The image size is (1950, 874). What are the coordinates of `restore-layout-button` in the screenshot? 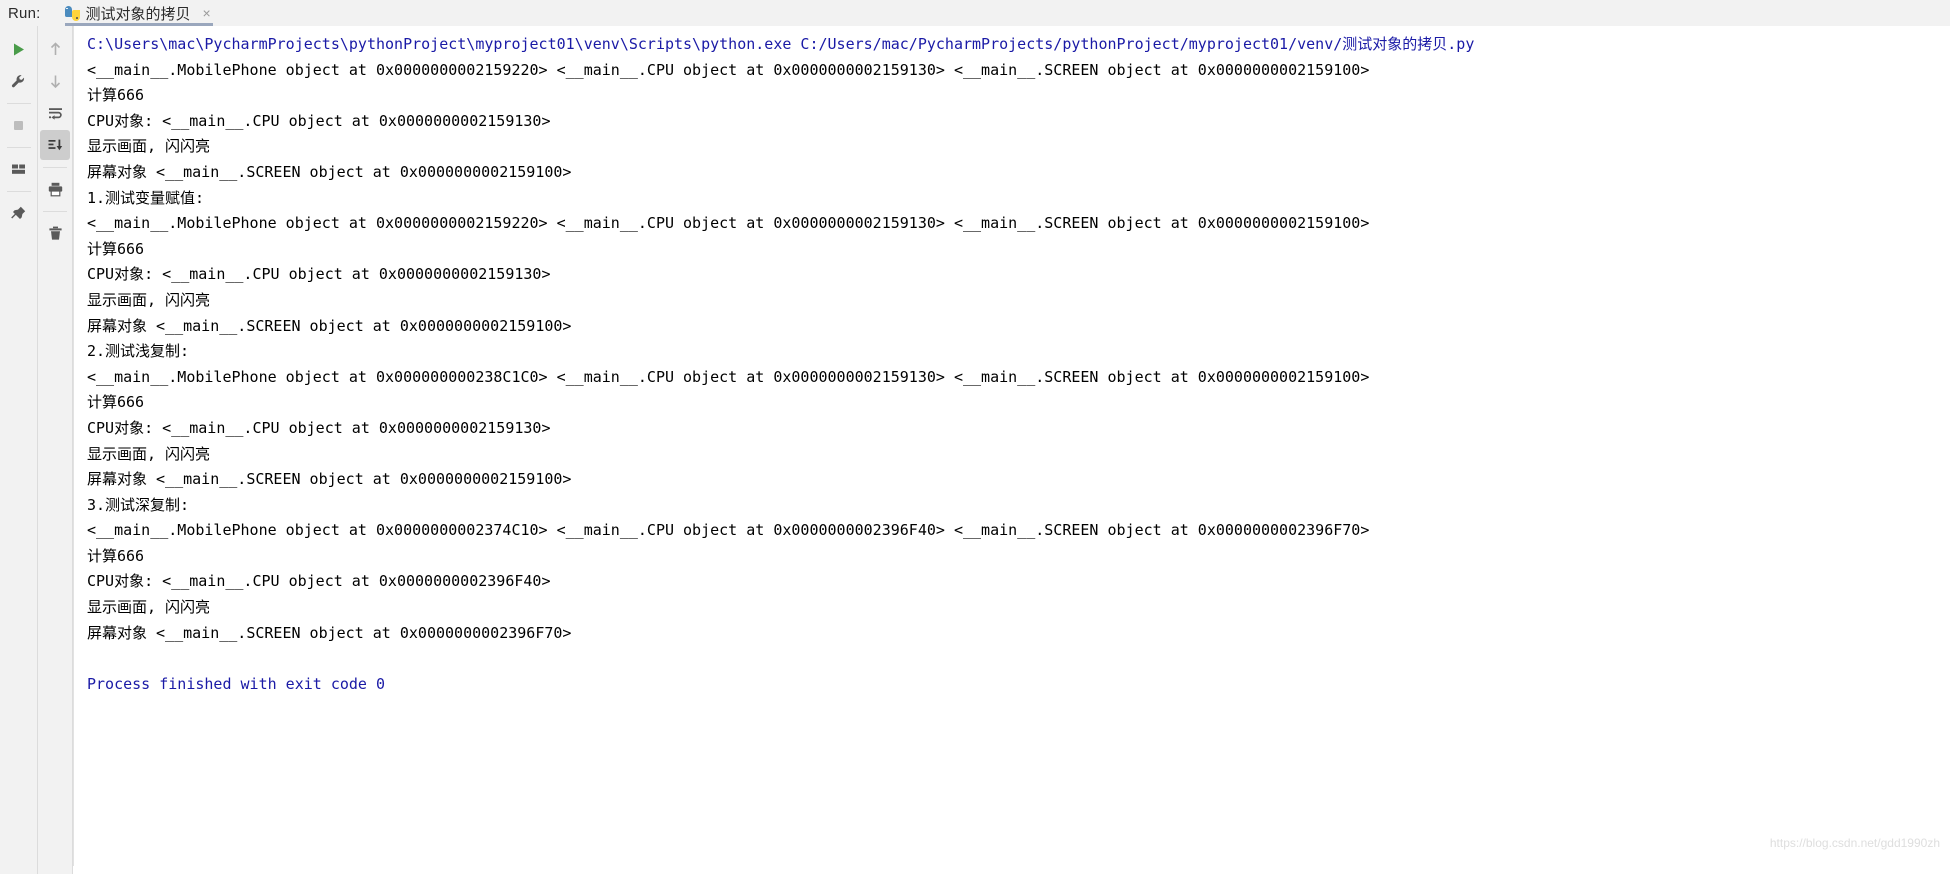 It's located at (19, 169).